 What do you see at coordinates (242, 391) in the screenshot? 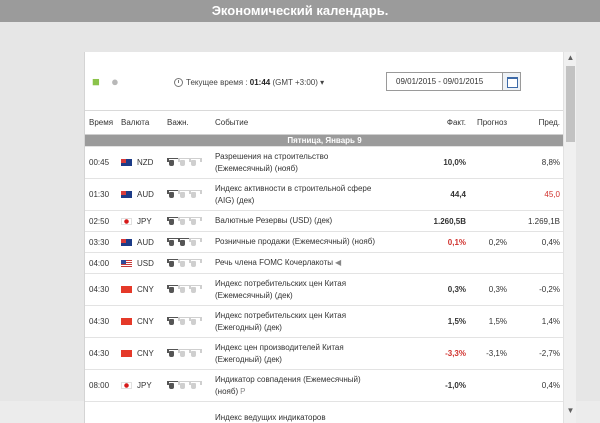
I see `event-info-icon: P` at bounding box center [242, 391].